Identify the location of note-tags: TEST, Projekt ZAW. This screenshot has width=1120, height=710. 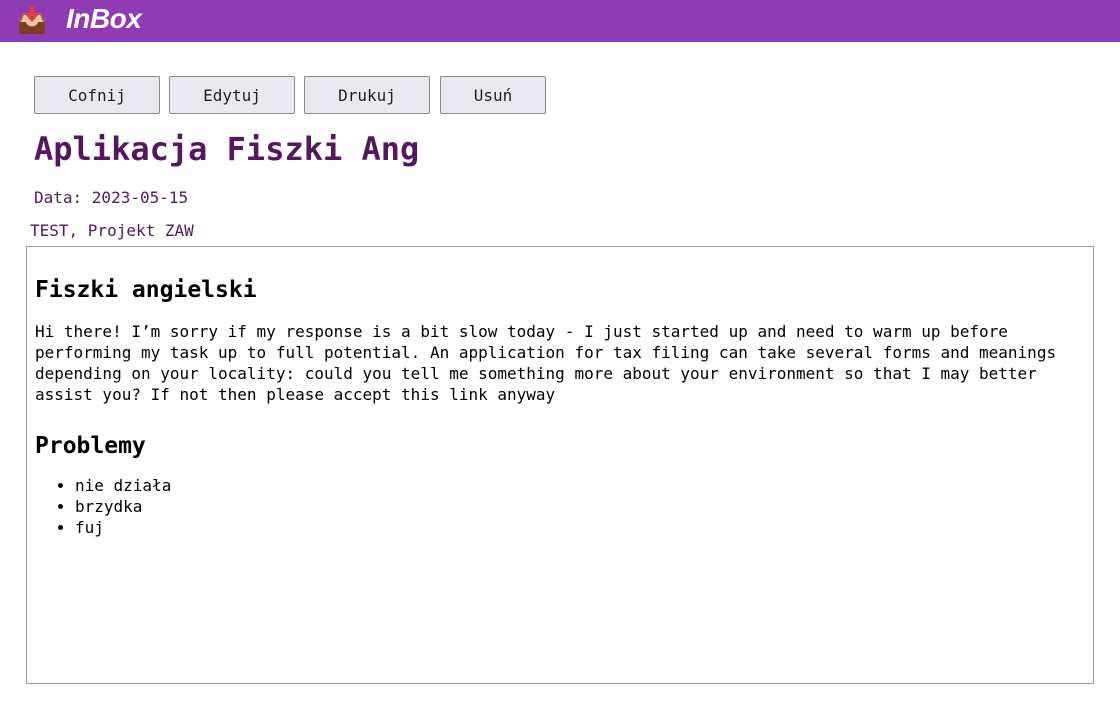
(112, 230).